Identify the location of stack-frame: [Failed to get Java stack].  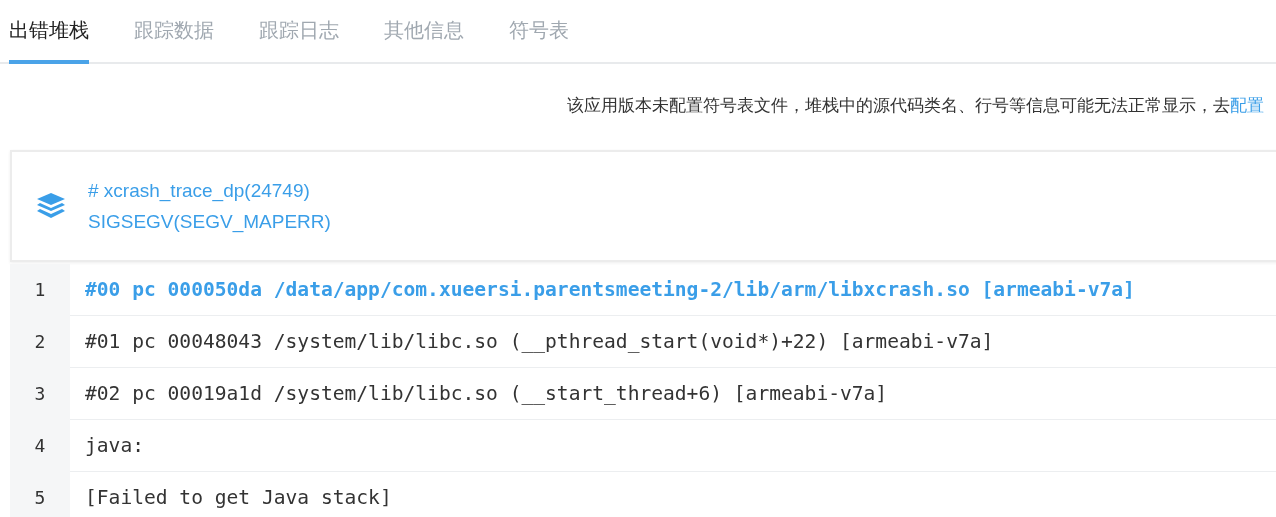
(238, 497).